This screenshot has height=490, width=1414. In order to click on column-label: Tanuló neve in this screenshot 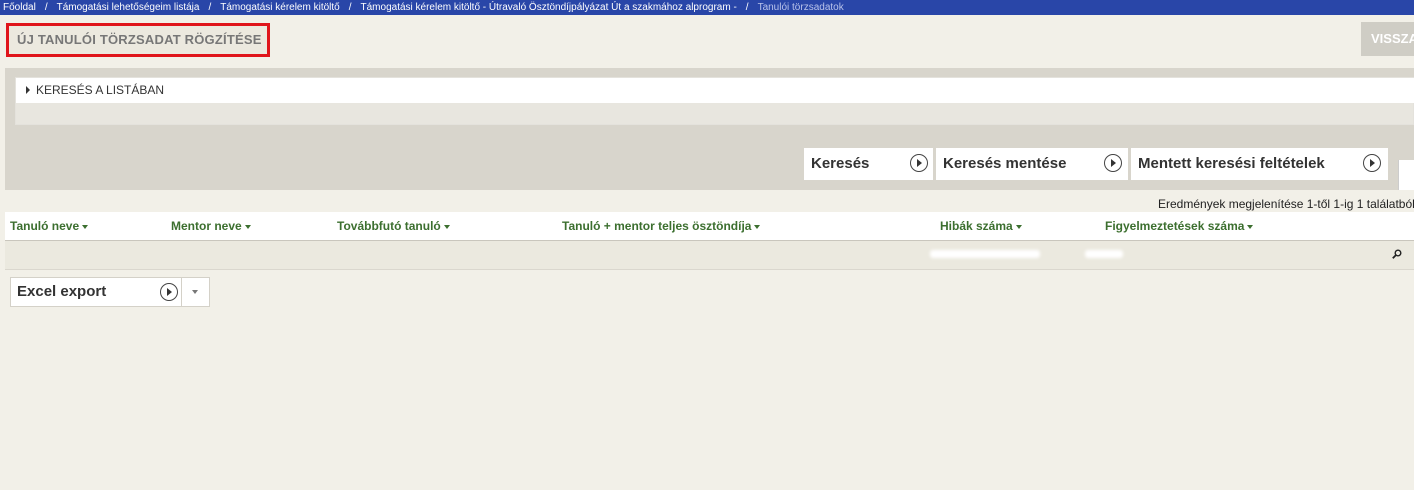, I will do `click(45, 226)`.